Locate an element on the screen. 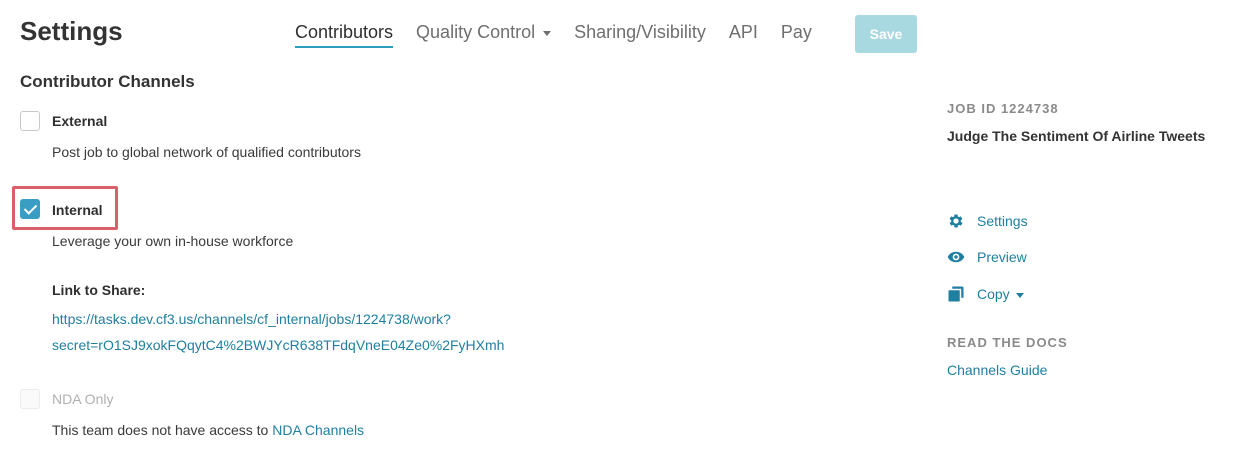 The width and height of the screenshot is (1238, 472). section-title: Contributor Channels is located at coordinates (107, 81).